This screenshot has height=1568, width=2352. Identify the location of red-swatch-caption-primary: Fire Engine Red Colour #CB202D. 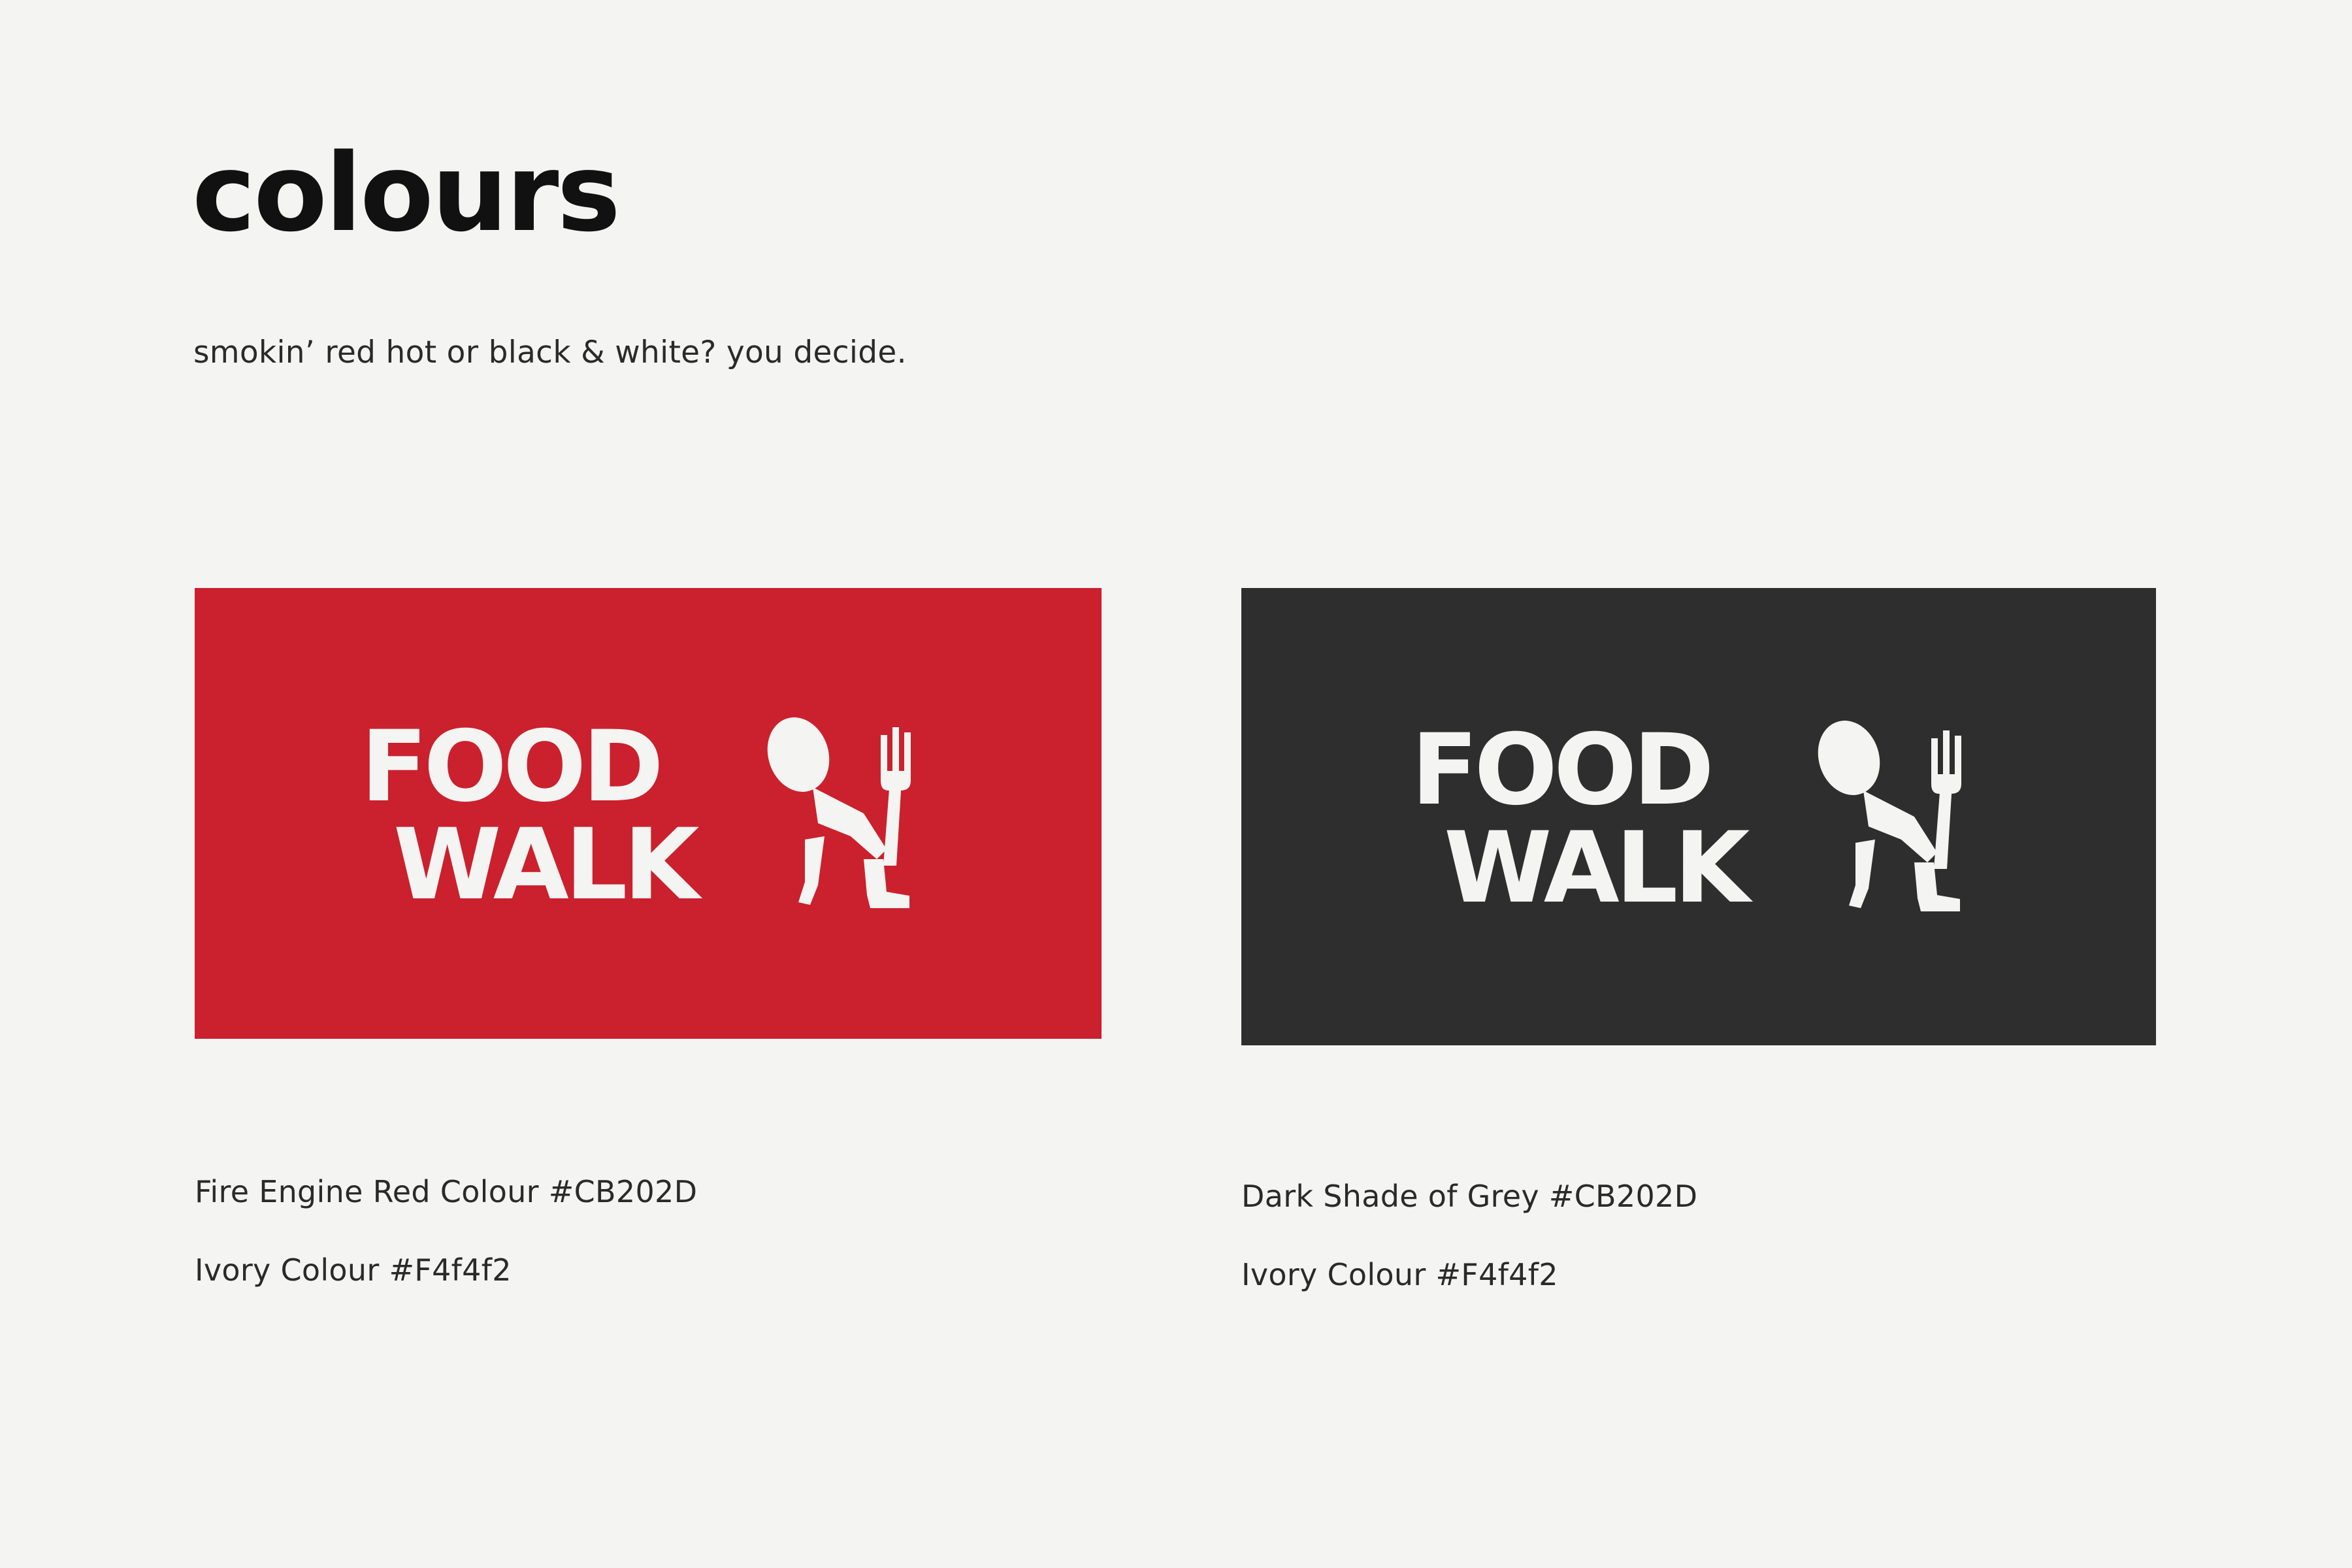
(446, 1191).